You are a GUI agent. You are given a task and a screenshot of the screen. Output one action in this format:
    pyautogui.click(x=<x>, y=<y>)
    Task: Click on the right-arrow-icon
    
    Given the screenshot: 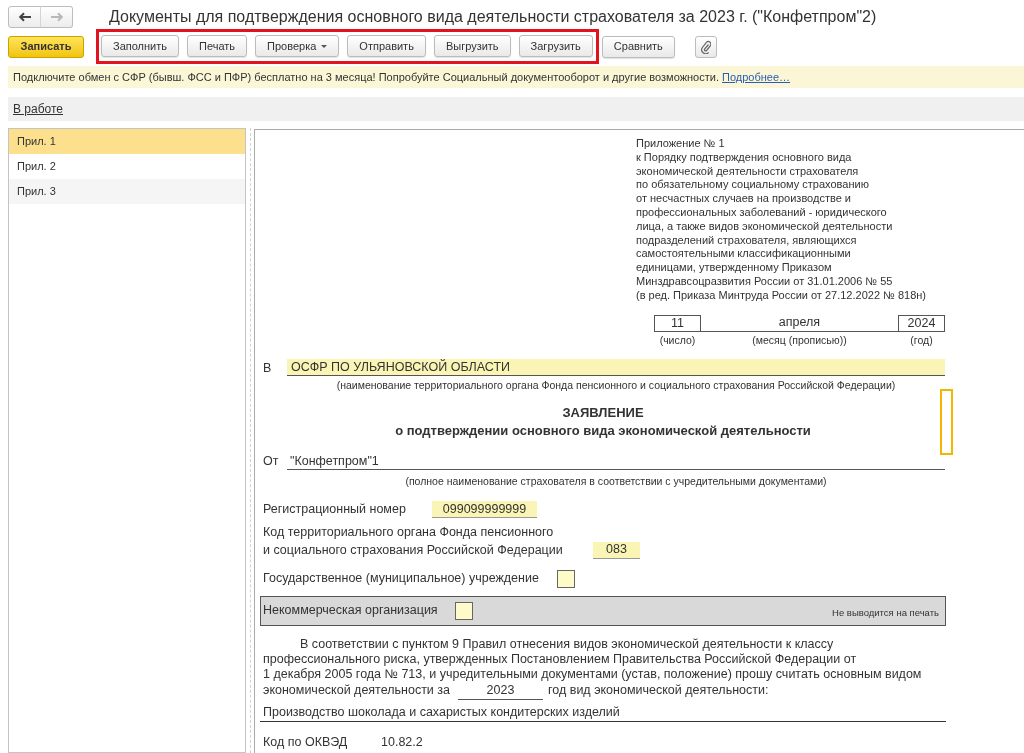 What is the action you would take?
    pyautogui.click(x=56, y=17)
    